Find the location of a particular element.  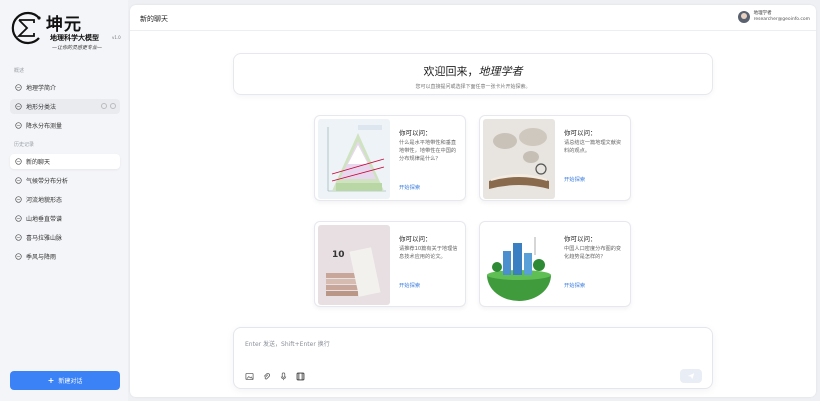

sidebar-item-overview-2: 地形分类法 is located at coordinates (65, 106).